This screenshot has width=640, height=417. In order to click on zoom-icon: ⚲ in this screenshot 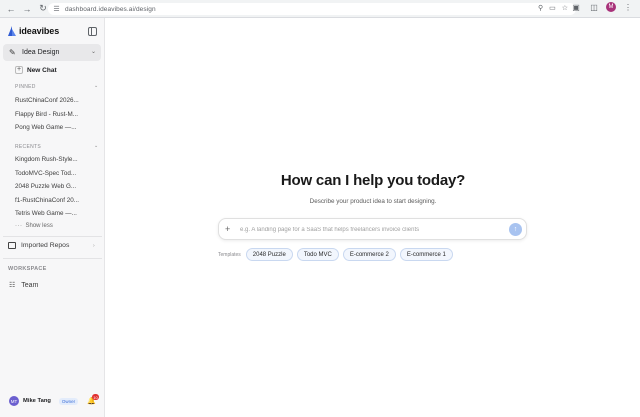, I will do `click(540, 8)`.